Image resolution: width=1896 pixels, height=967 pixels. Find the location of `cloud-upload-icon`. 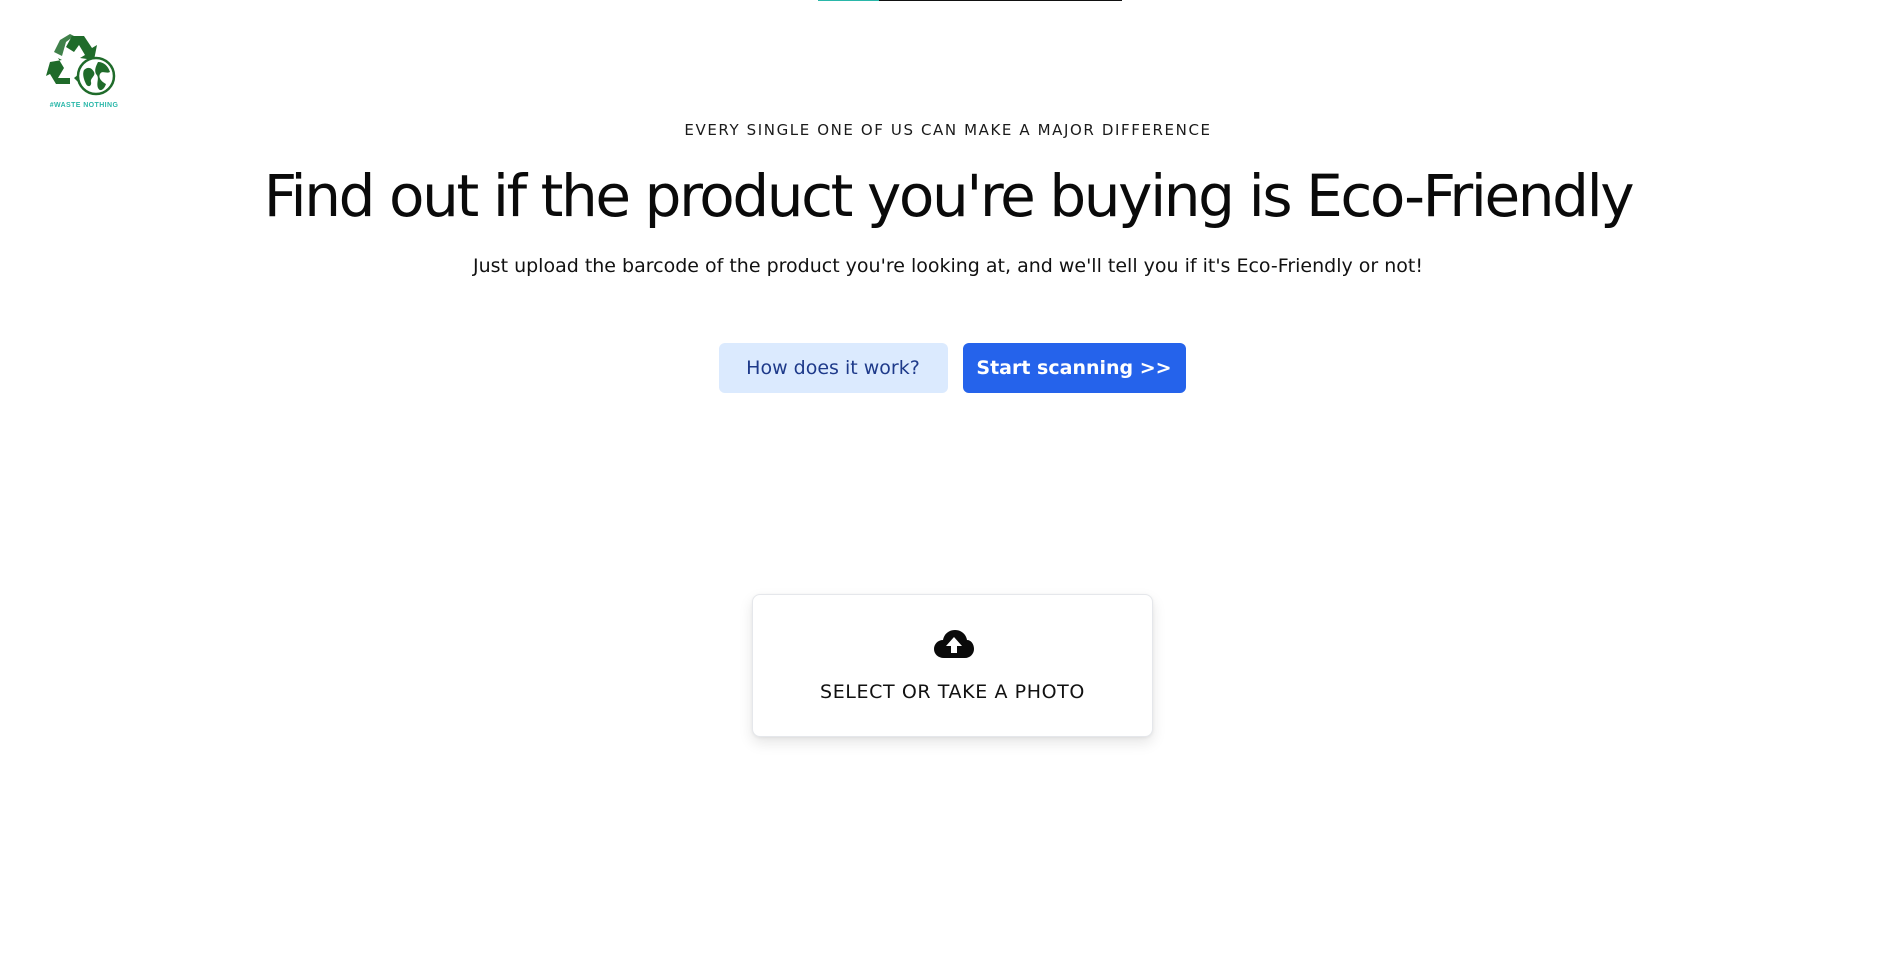

cloud-upload-icon is located at coordinates (954, 644).